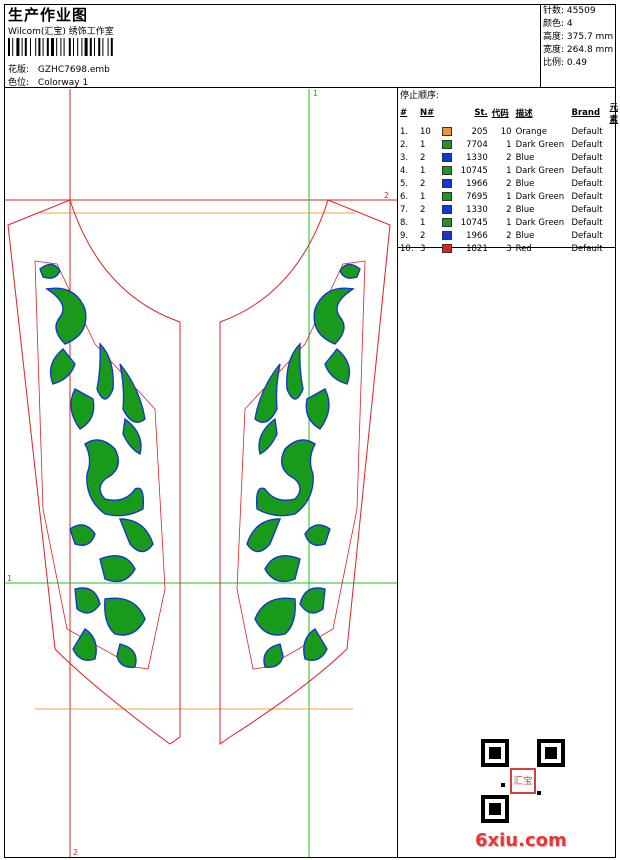 The width and height of the screenshot is (620, 860). I want to click on table-row: 3. 2 1330 2 Blue Default, so click(509, 157).